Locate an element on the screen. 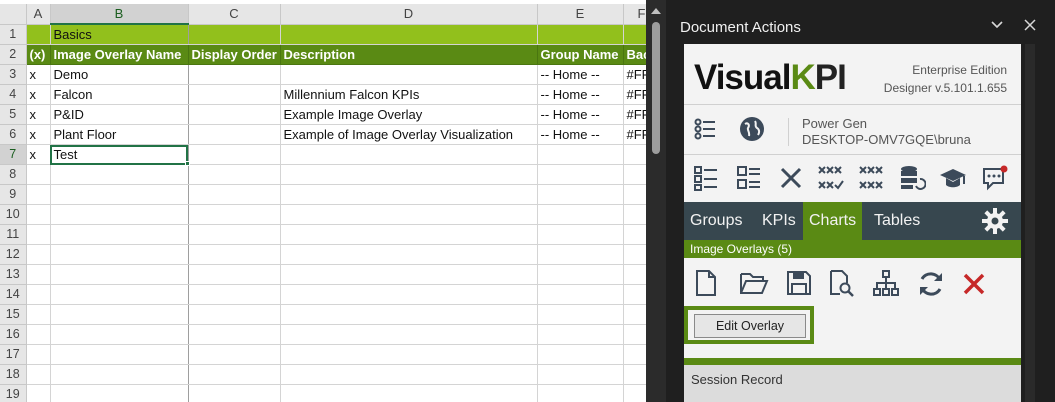 The image size is (1055, 402). cell-description: Example of Image Overlay Visualization is located at coordinates (409, 134).